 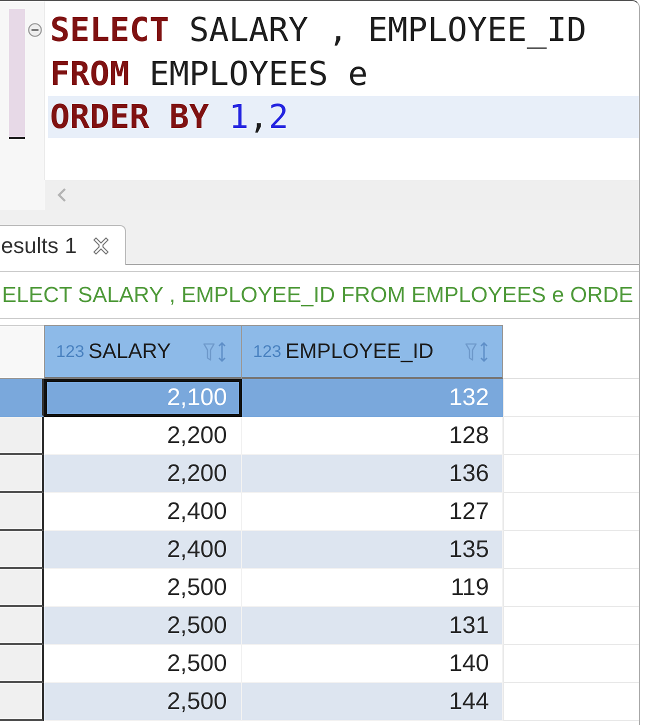 What do you see at coordinates (342, 195) in the screenshot?
I see `horizontal-scrollbar` at bounding box center [342, 195].